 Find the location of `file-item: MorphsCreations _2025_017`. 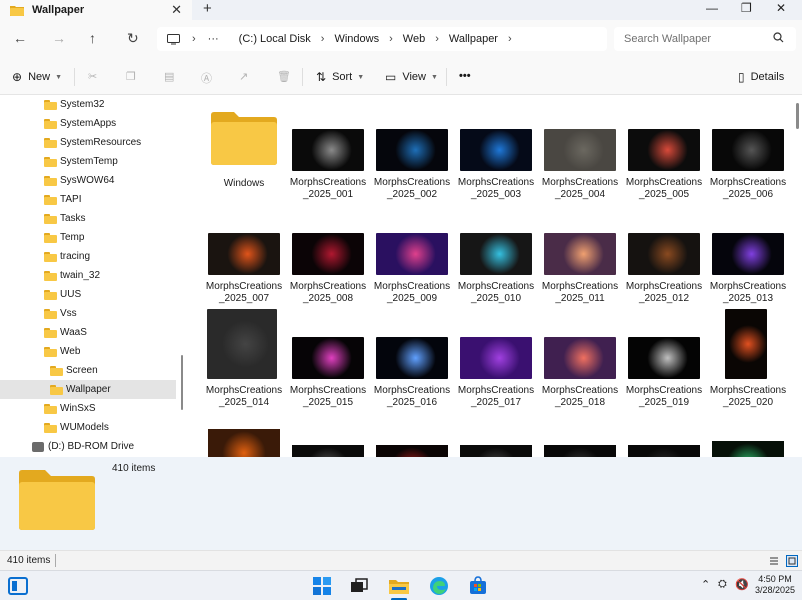

file-item: MorphsCreations _2025_017 is located at coordinates (496, 367).